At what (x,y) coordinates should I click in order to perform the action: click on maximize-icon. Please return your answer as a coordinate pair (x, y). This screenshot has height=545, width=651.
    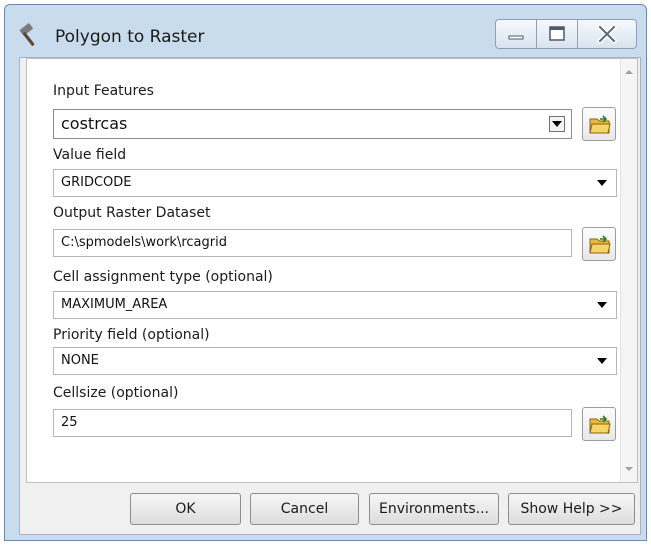
    Looking at the image, I should click on (557, 33).